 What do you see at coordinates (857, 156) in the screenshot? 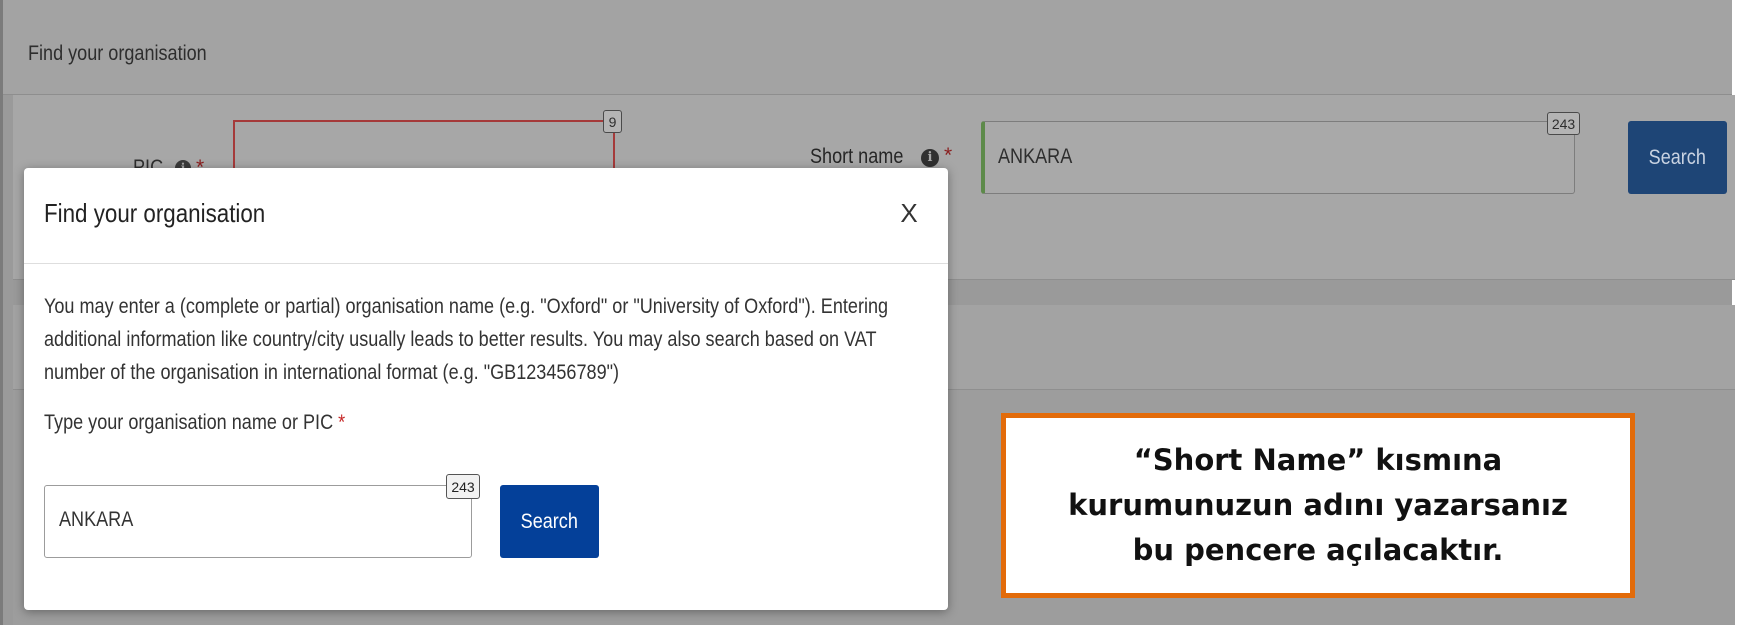
I see `short-name-label: Short name` at bounding box center [857, 156].